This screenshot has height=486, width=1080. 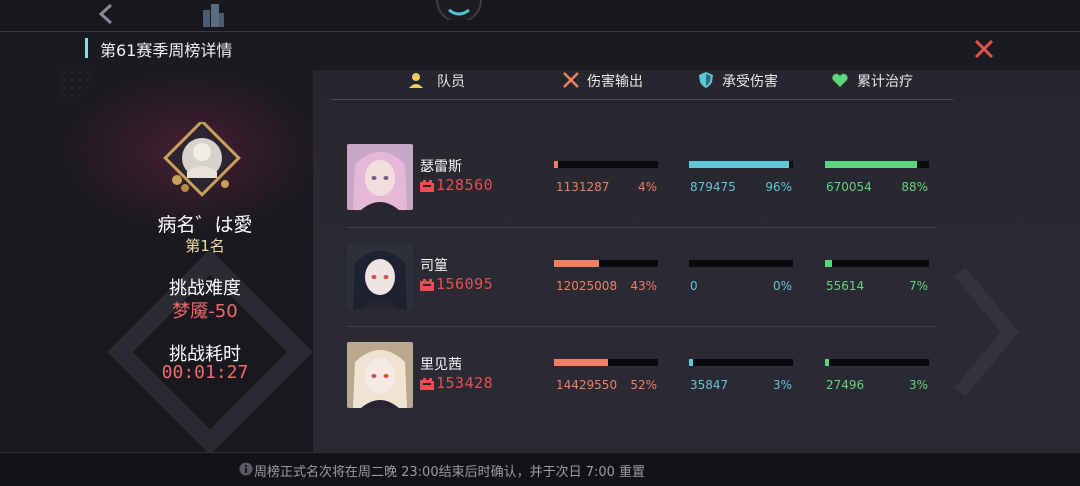 I want to click on damage-value: 12025008, so click(x=587, y=286).